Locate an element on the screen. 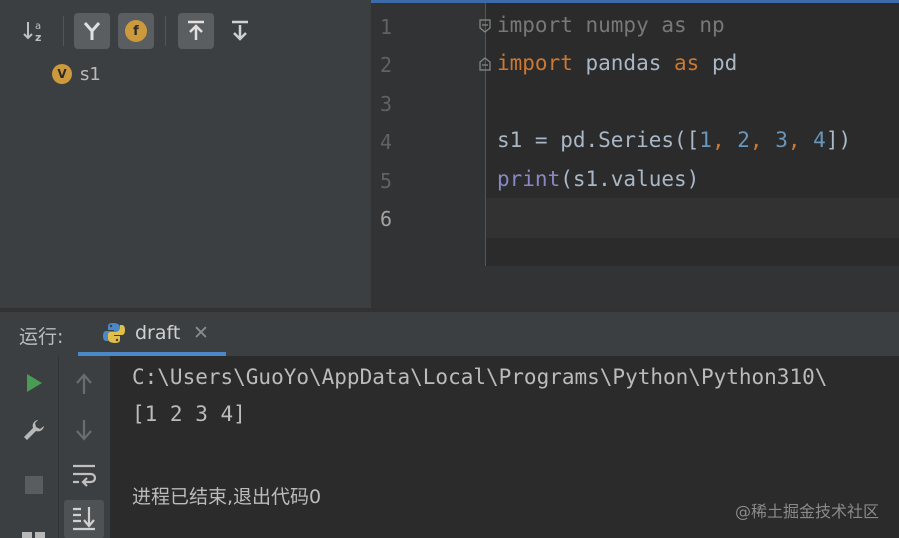  code-line-4: s1 = pd.Series([1, 2, 3, 4]) is located at coordinates (674, 140).